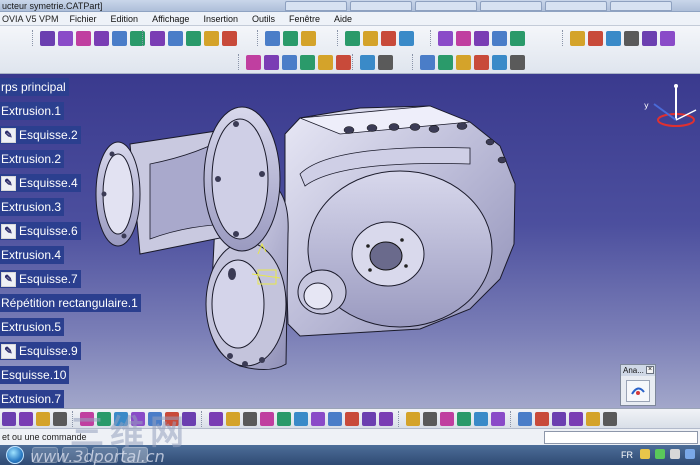  I want to click on menu-affichage: Affichage, so click(170, 19).